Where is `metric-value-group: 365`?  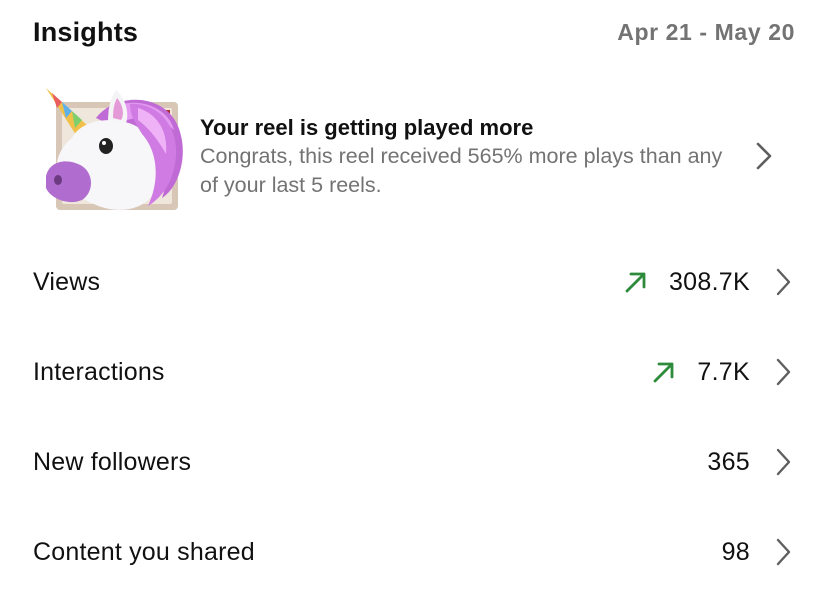
metric-value-group: 365 is located at coordinates (749, 462).